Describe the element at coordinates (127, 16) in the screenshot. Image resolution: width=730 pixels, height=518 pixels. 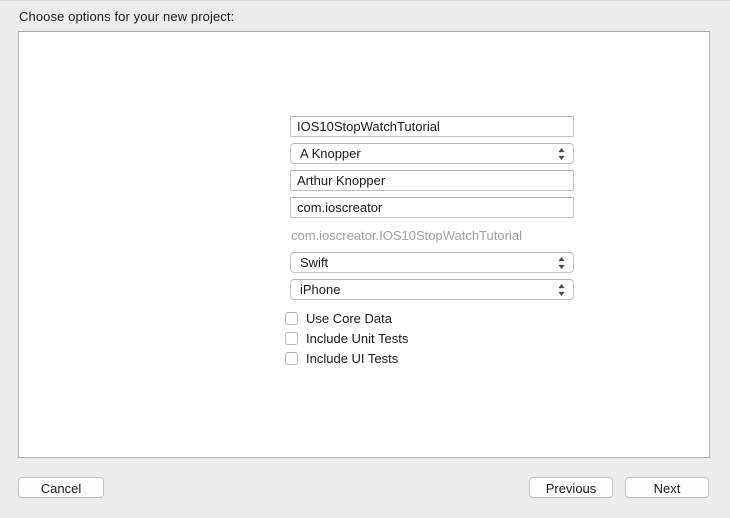
I see `page-title: Choose options for your new project:` at that location.